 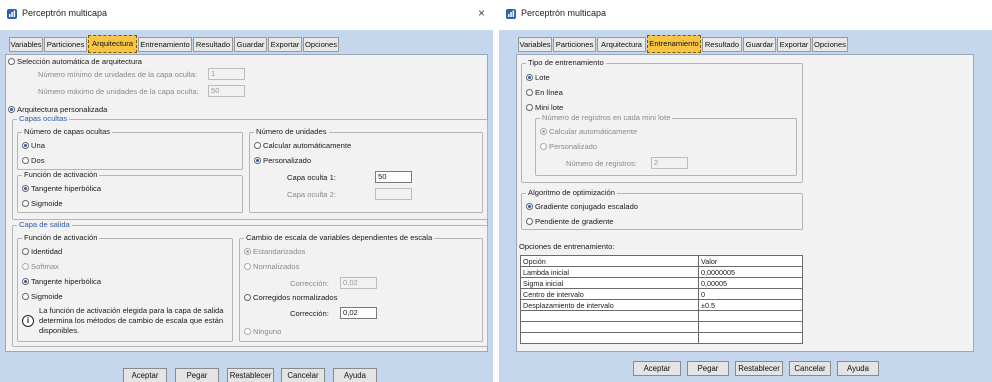 What do you see at coordinates (130, 148) in the screenshot?
I see `num-layers-group: Número de capas ocultas Una Dos` at bounding box center [130, 148].